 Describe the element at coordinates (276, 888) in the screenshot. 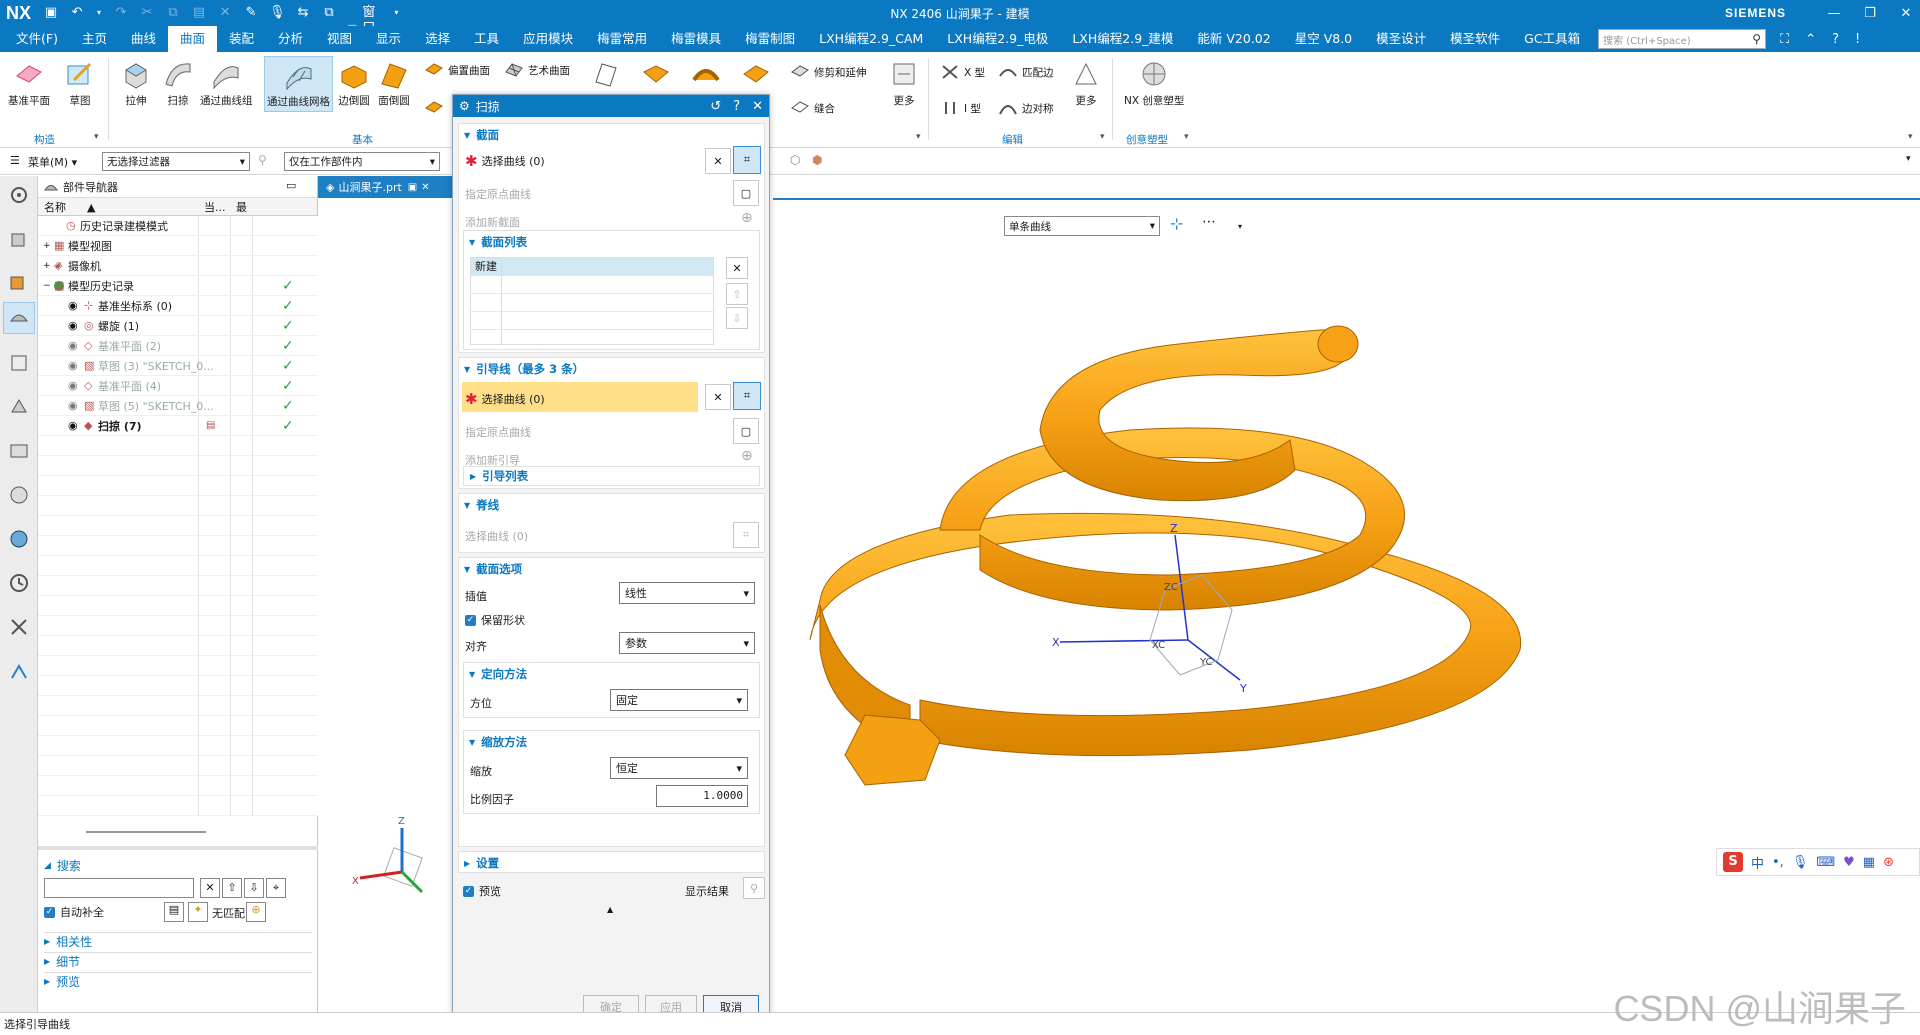

I see `locate-icon: ⌖` at that location.